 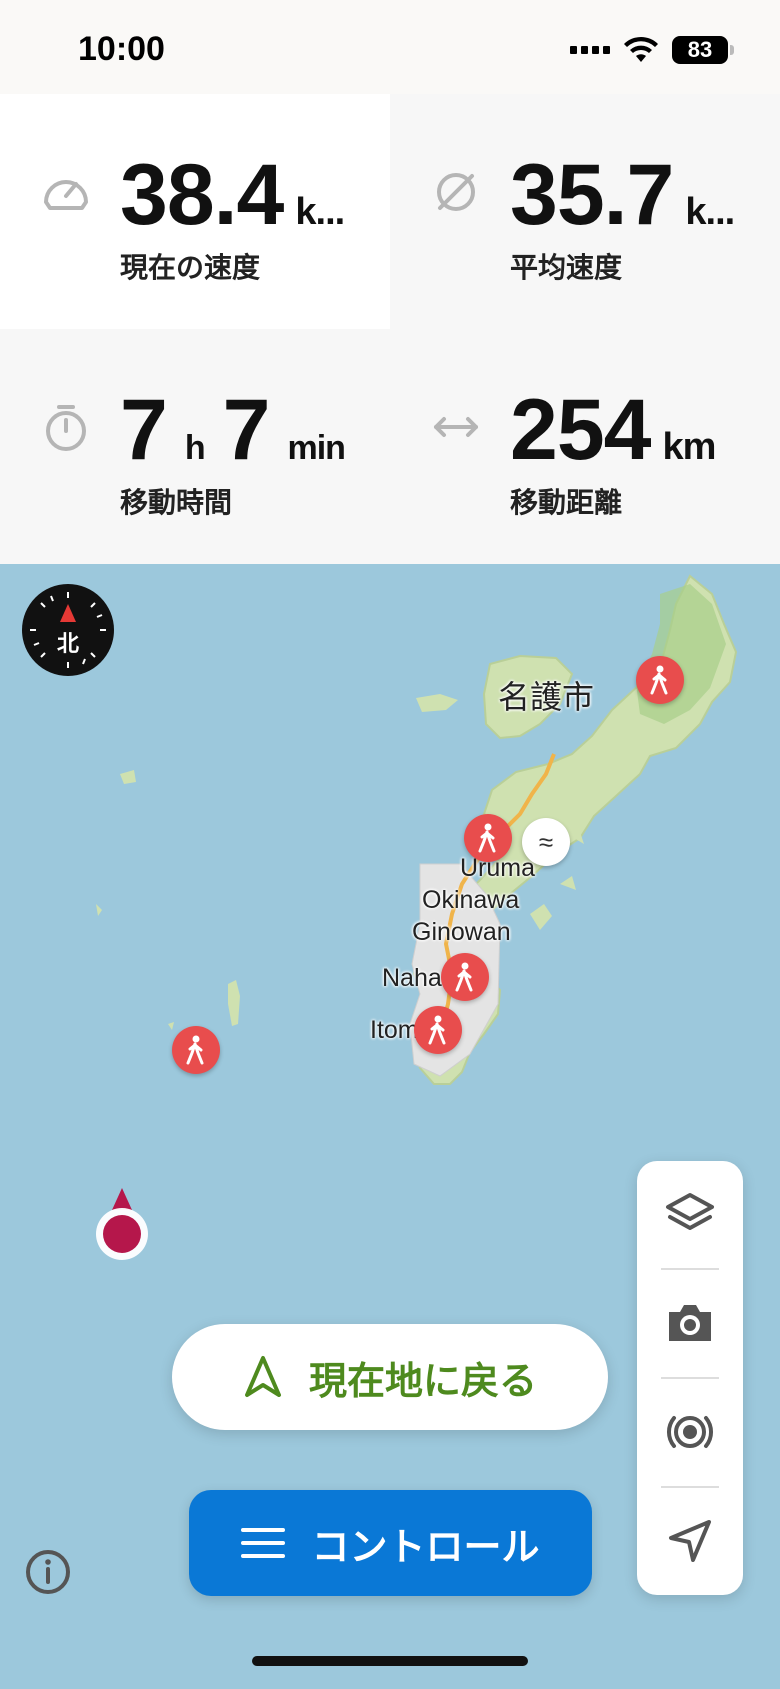 What do you see at coordinates (471, 900) in the screenshot?
I see `city-label-okinawa: Okinawa` at bounding box center [471, 900].